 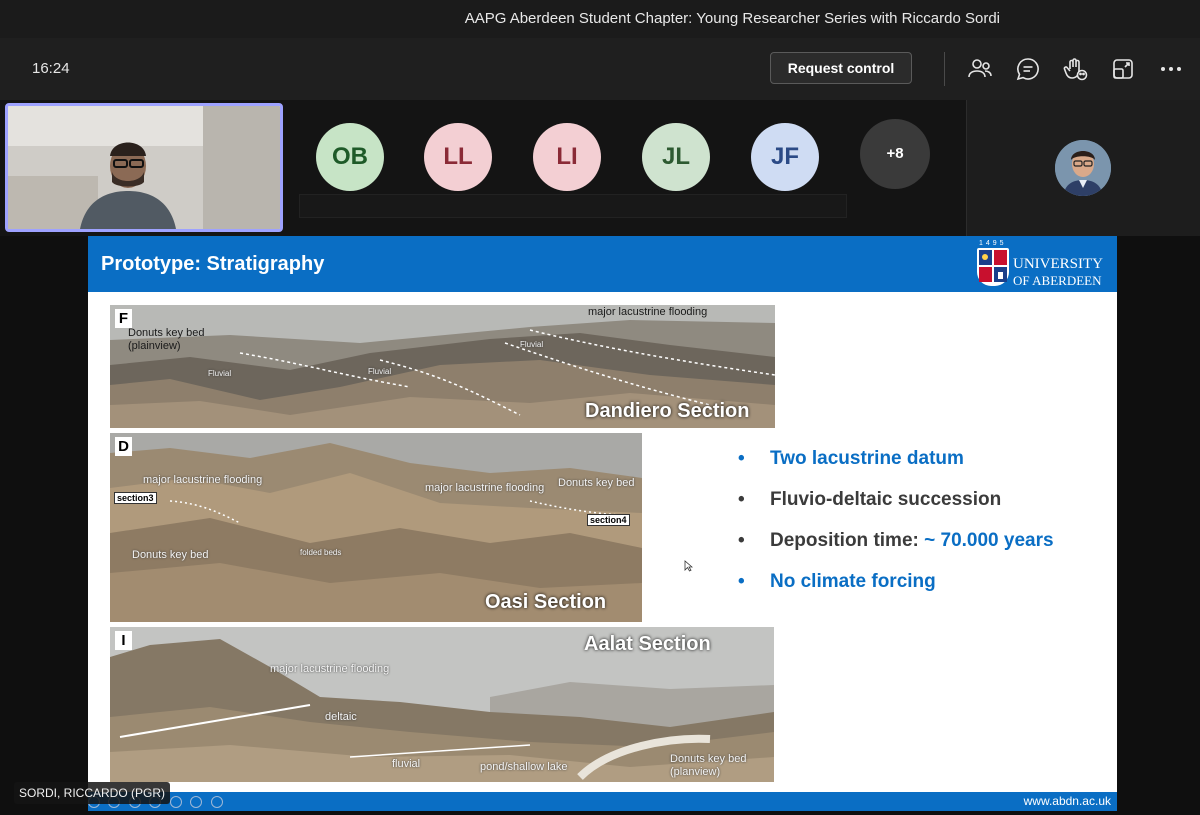 What do you see at coordinates (573, 206) in the screenshot?
I see `strip-placeholder` at bounding box center [573, 206].